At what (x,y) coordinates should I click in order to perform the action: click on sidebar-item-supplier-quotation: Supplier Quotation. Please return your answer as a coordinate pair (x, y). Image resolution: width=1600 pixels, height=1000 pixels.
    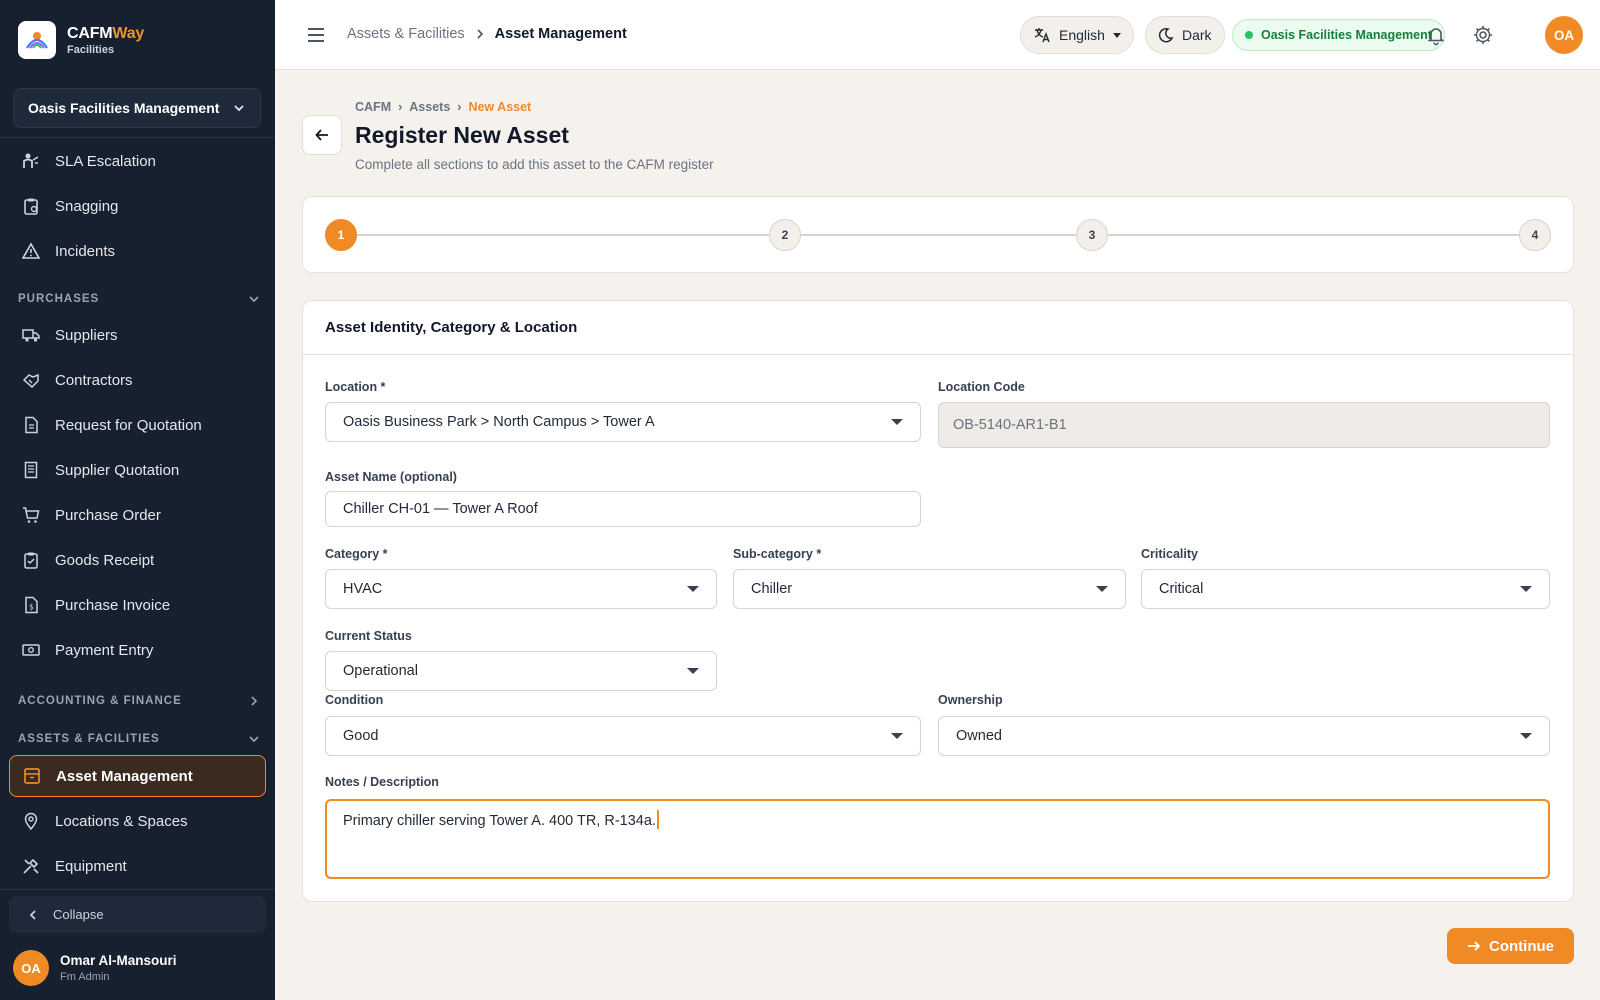
    Looking at the image, I should click on (137, 470).